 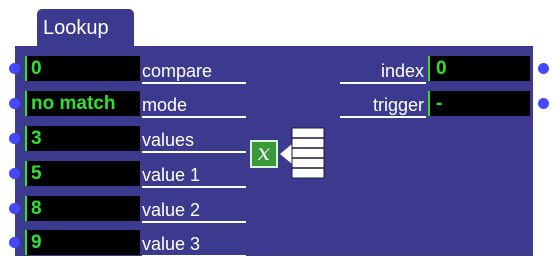 I want to click on mode-field: no match, so click(x=82, y=103).